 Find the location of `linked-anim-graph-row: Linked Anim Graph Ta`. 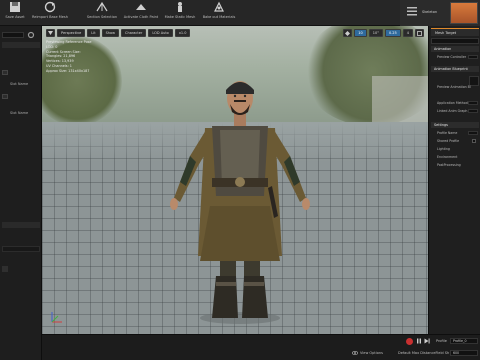

linked-anim-graph-row: Linked Anim Graph Ta is located at coordinates (455, 111).